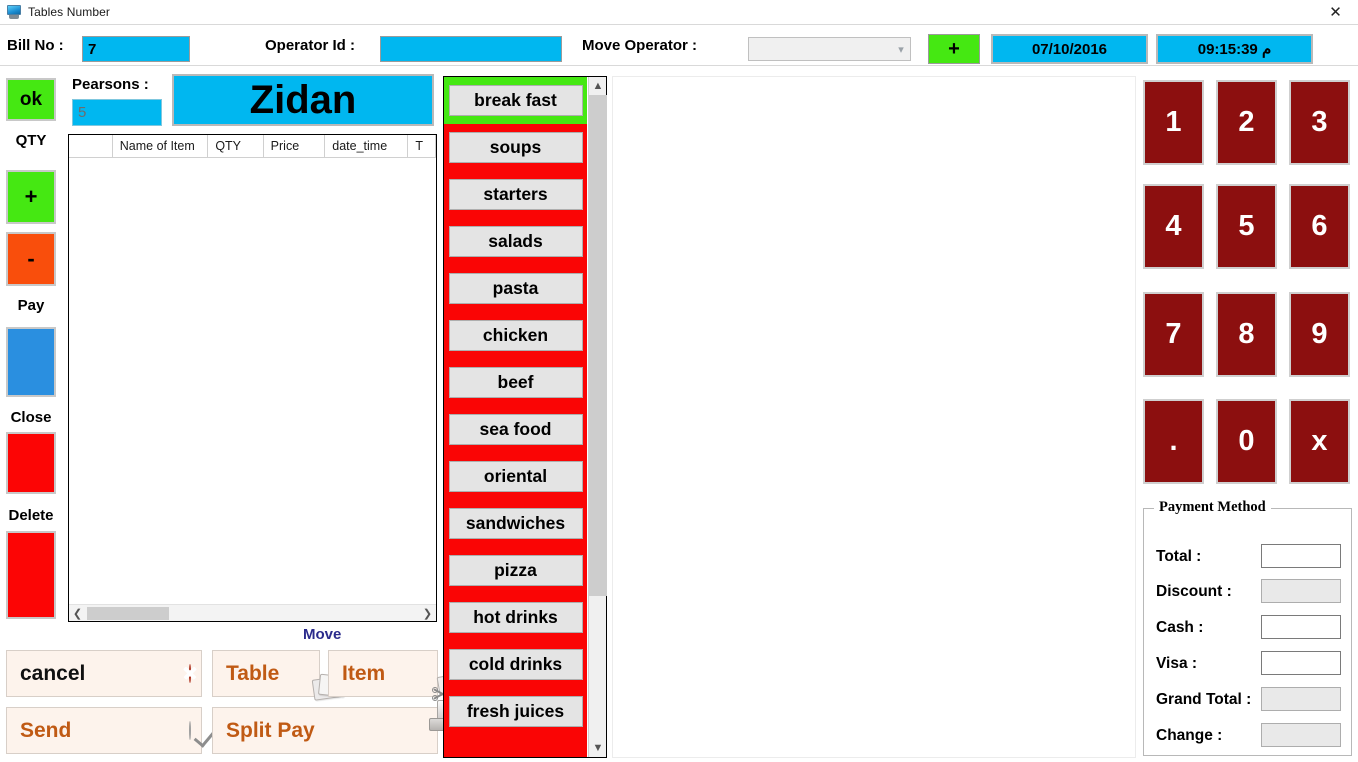 Image resolution: width=1358 pixels, height=762 pixels. Describe the element at coordinates (1204, 699) in the screenshot. I see `grand-total-label: Grand Total :` at that location.